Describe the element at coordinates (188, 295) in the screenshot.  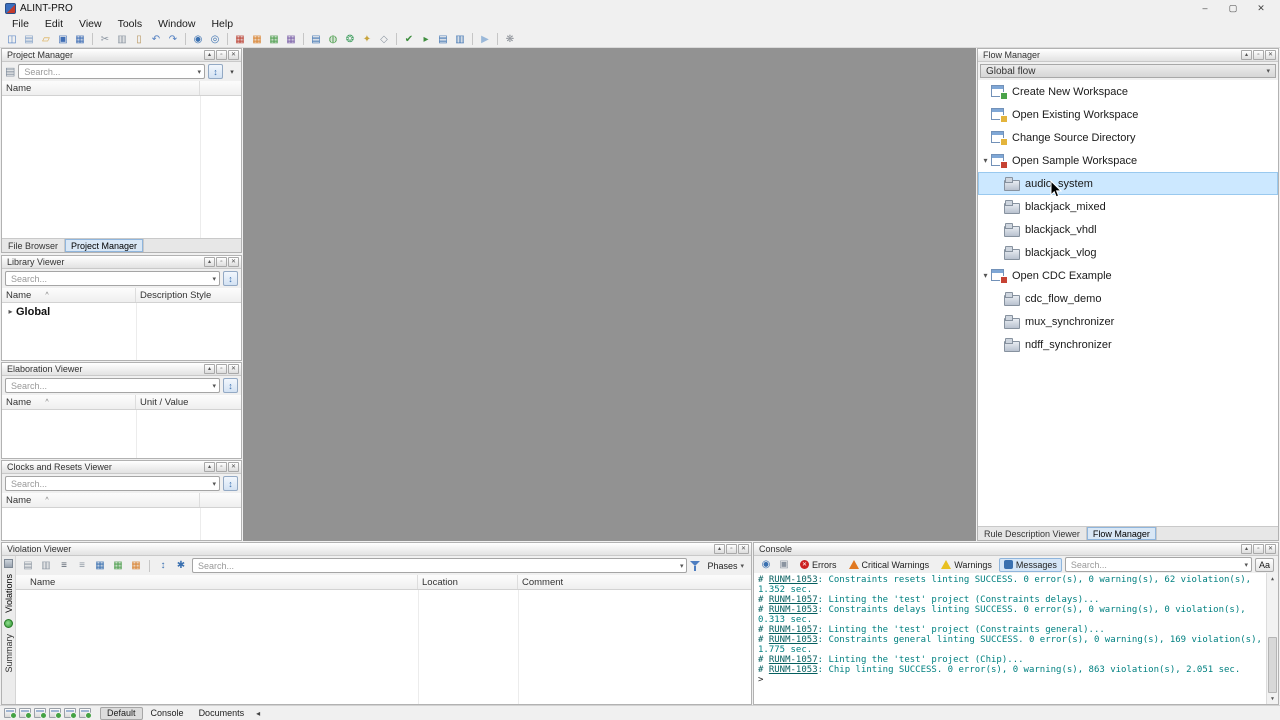
I see `column-description-style: Description Style` at that location.